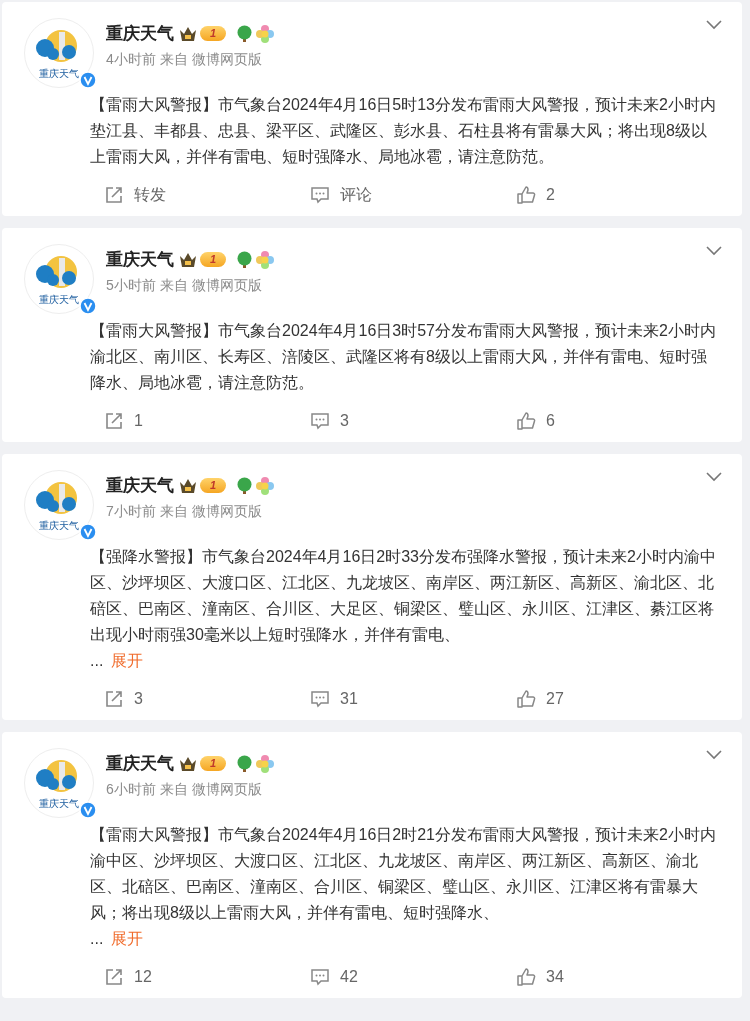 Image resolution: width=750 pixels, height=1021 pixels. Describe the element at coordinates (131, 286) in the screenshot. I see `post-time: 5小时前` at that location.